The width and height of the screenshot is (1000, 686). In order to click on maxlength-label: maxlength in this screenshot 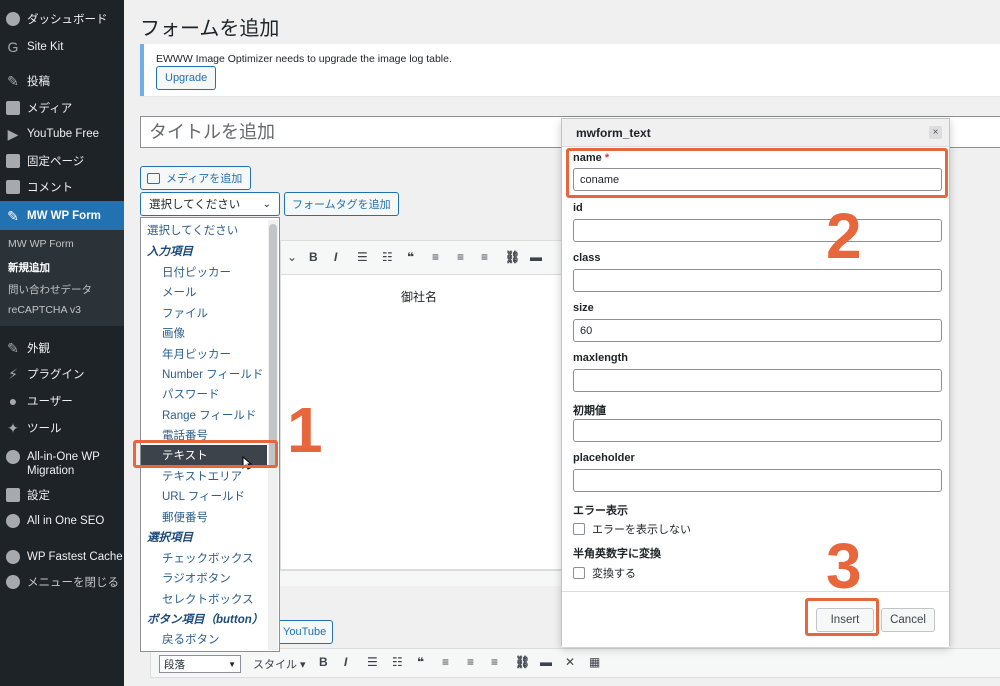, I will do `click(601, 358)`.